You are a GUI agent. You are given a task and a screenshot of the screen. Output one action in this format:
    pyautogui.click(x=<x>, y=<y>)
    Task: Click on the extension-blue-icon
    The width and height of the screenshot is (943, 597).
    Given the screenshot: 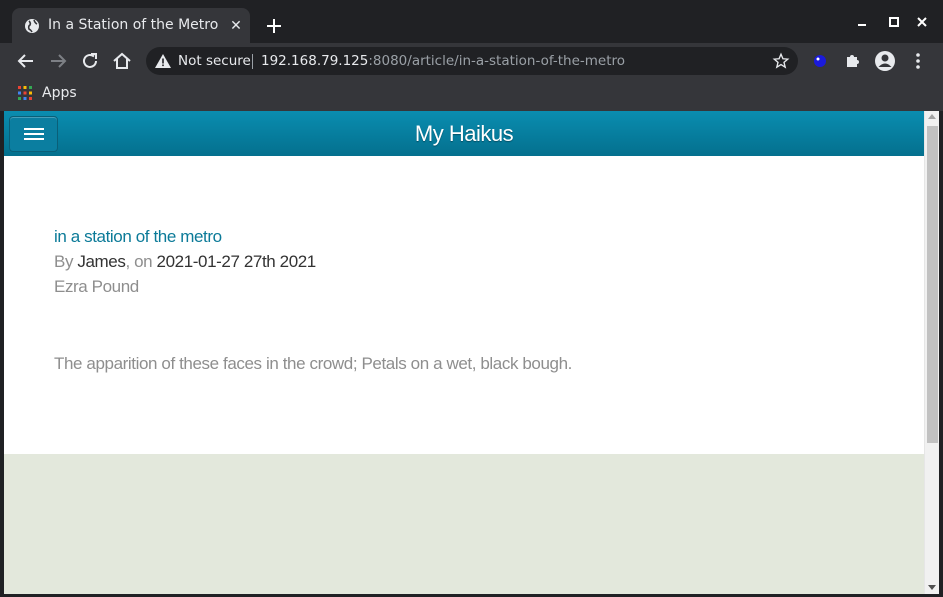 What is the action you would take?
    pyautogui.click(x=820, y=61)
    